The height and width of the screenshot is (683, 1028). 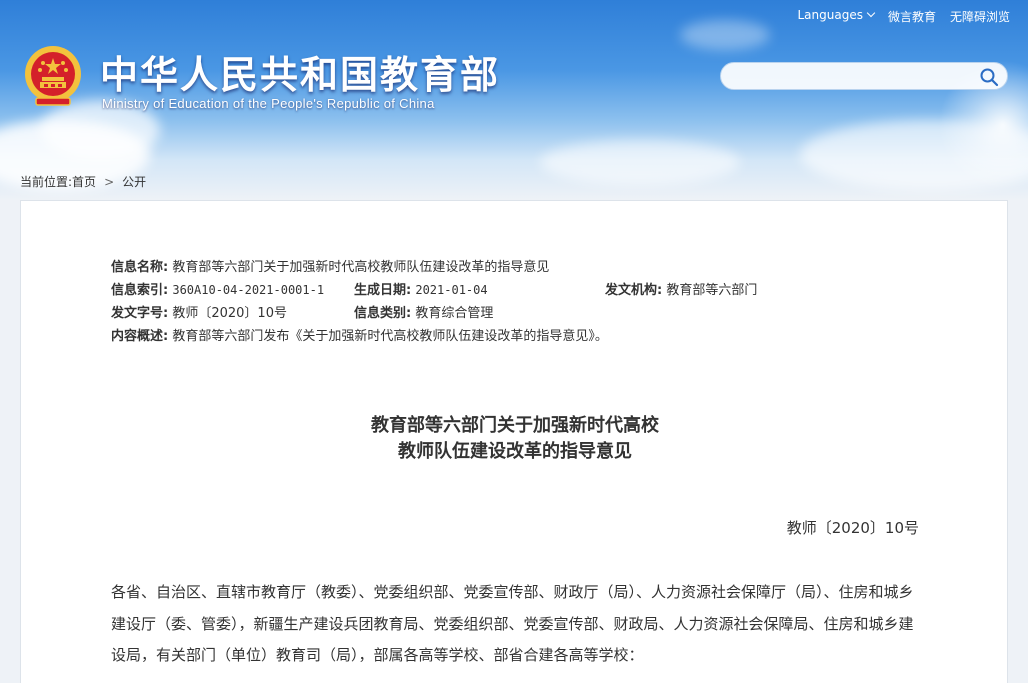 I want to click on meta-label: 内容概述:, so click(x=140, y=336).